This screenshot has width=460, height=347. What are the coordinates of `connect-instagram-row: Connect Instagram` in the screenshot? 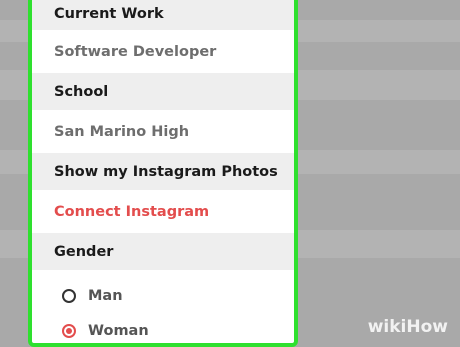 It's located at (163, 211).